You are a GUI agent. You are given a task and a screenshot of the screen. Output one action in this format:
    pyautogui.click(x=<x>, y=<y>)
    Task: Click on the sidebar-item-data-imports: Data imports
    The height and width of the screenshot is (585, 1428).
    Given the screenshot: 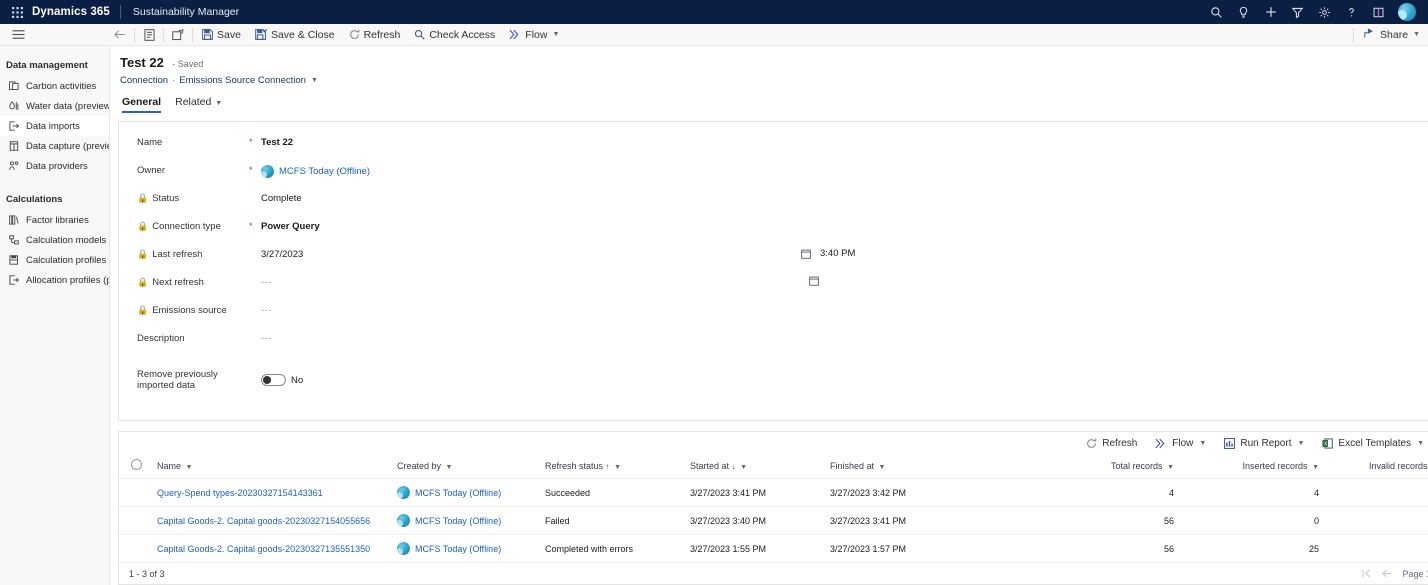 What is the action you would take?
    pyautogui.click(x=54, y=126)
    